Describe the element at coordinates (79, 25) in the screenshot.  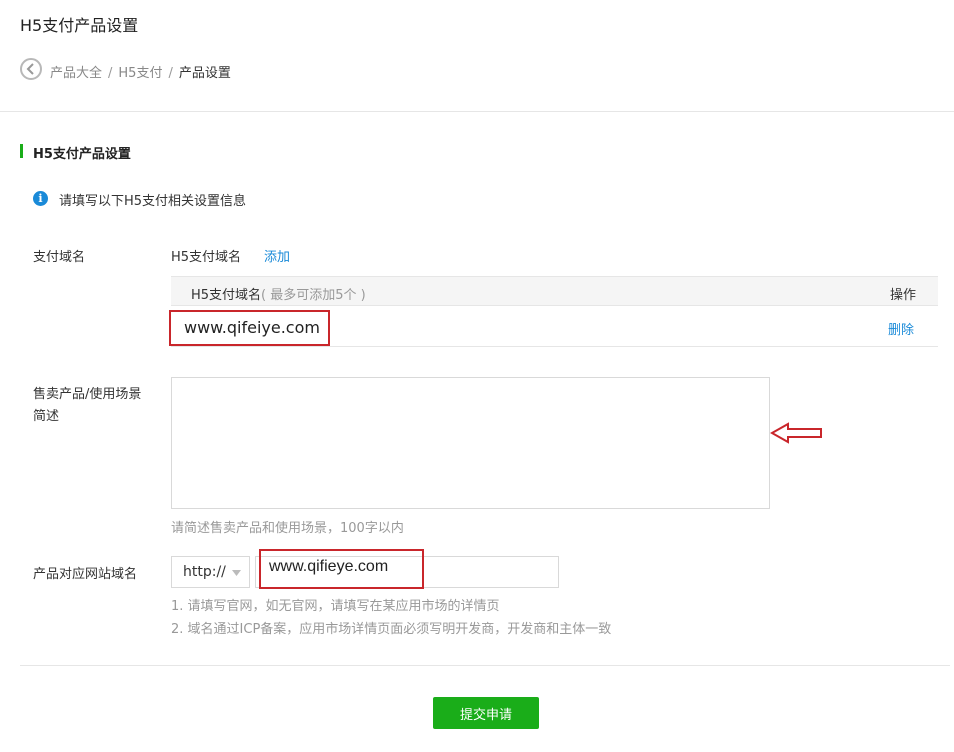
I see `page-title: H5支付产品设置` at that location.